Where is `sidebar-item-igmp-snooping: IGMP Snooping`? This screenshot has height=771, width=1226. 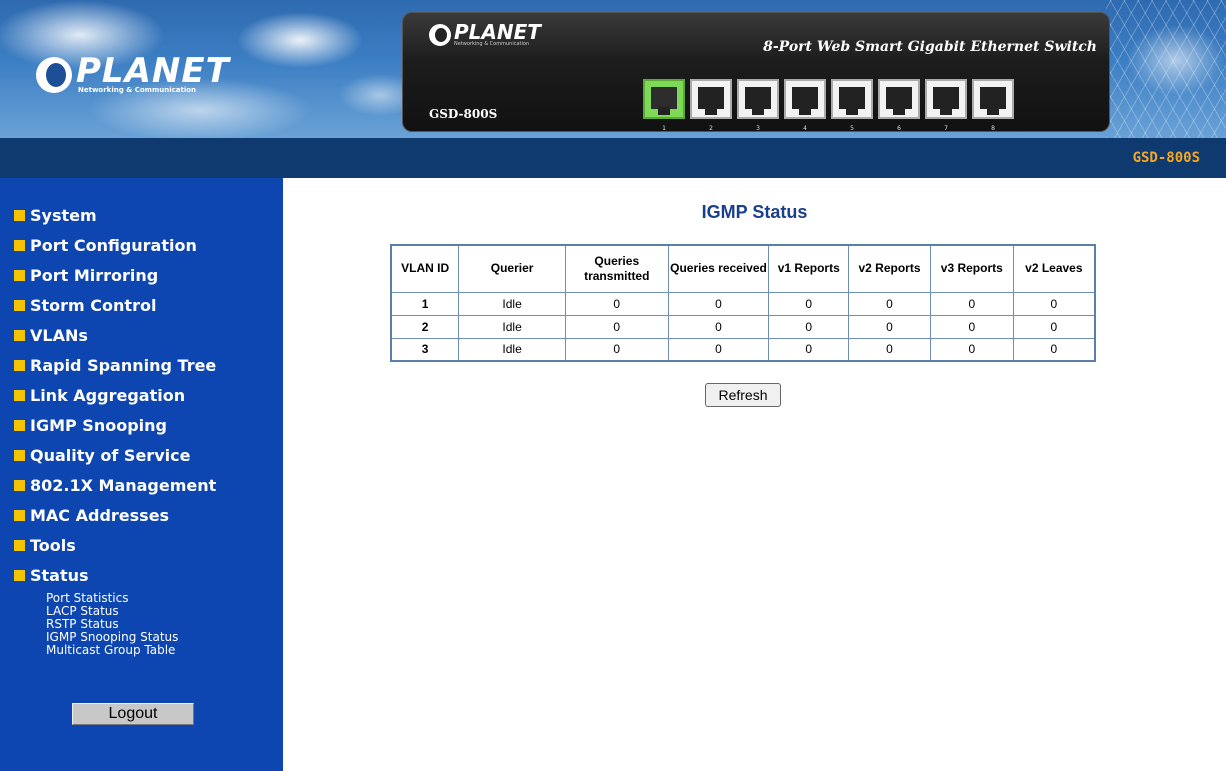 sidebar-item-igmp-snooping: IGMP Snooping is located at coordinates (115, 425).